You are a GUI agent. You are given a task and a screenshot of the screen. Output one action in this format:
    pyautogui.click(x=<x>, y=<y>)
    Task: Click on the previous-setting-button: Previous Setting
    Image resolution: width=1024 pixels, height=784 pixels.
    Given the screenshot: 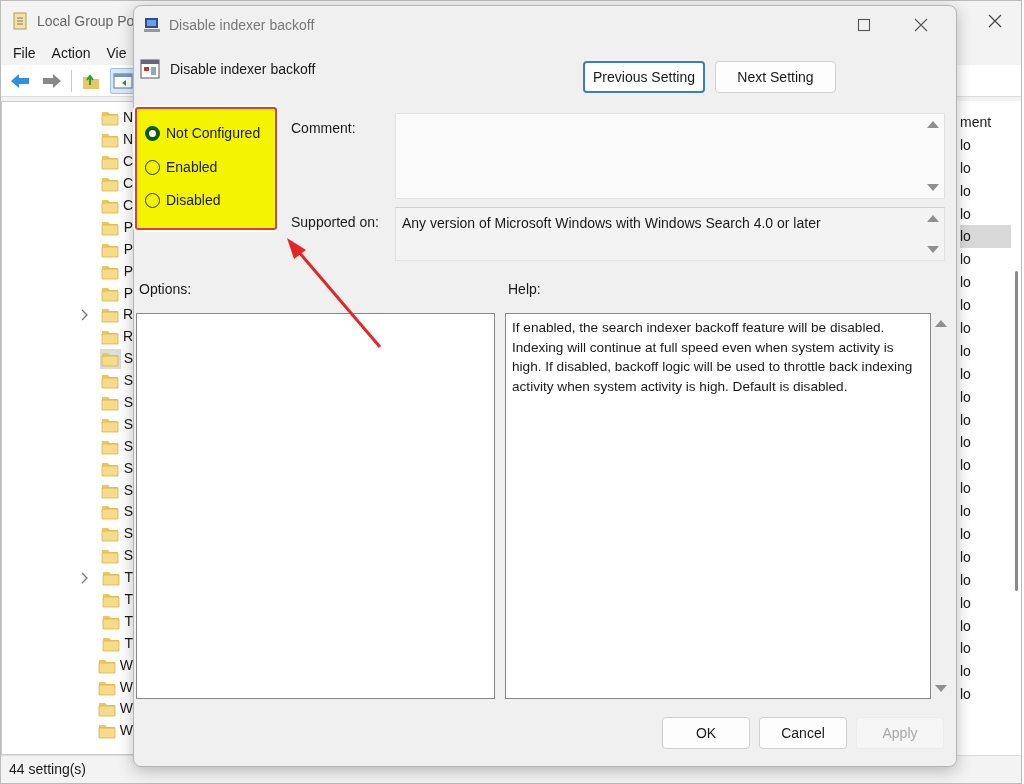 What is the action you would take?
    pyautogui.click(x=644, y=77)
    